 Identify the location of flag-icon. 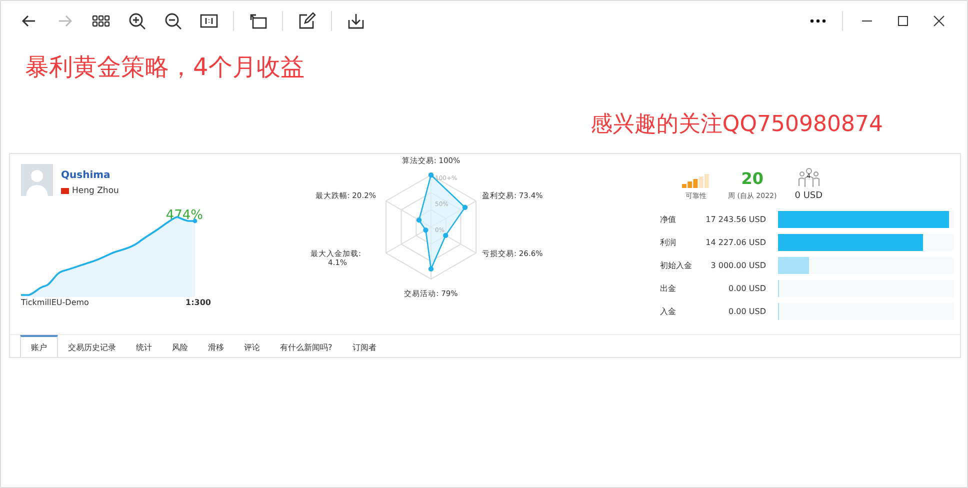
(65, 191).